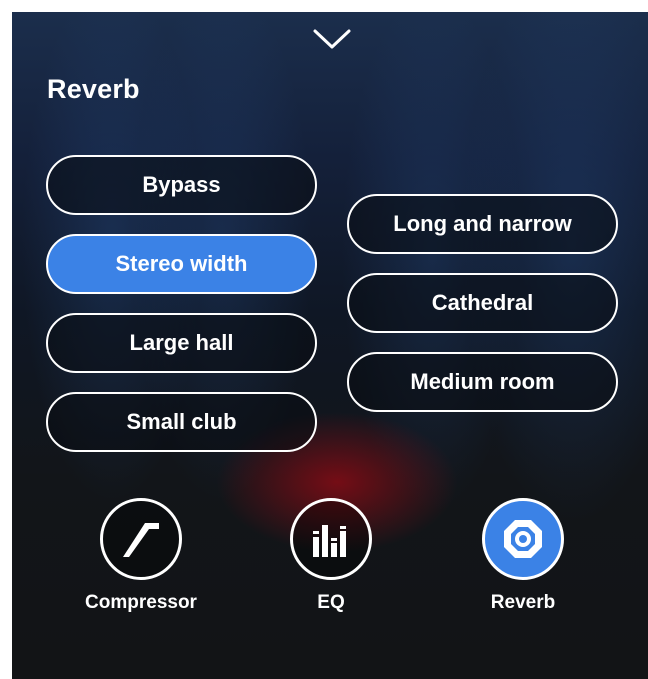 The width and height of the screenshot is (648, 679). What do you see at coordinates (181, 422) in the screenshot?
I see `preset-small-club-button: Small club` at bounding box center [181, 422].